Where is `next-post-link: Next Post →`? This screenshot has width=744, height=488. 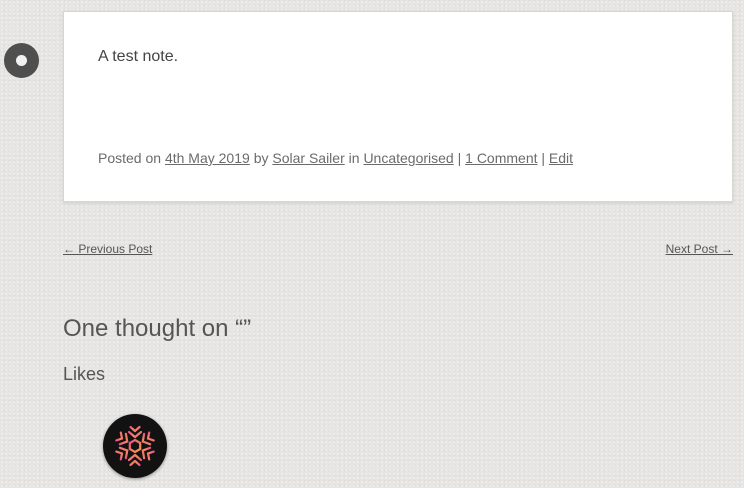
next-post-link: Next Post → is located at coordinates (699, 249).